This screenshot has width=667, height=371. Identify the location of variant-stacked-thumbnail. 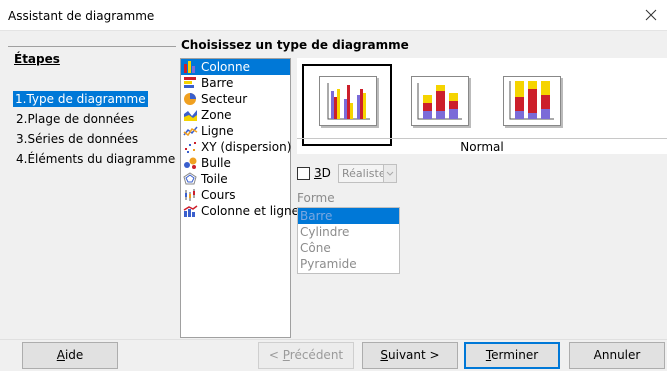
(440, 101).